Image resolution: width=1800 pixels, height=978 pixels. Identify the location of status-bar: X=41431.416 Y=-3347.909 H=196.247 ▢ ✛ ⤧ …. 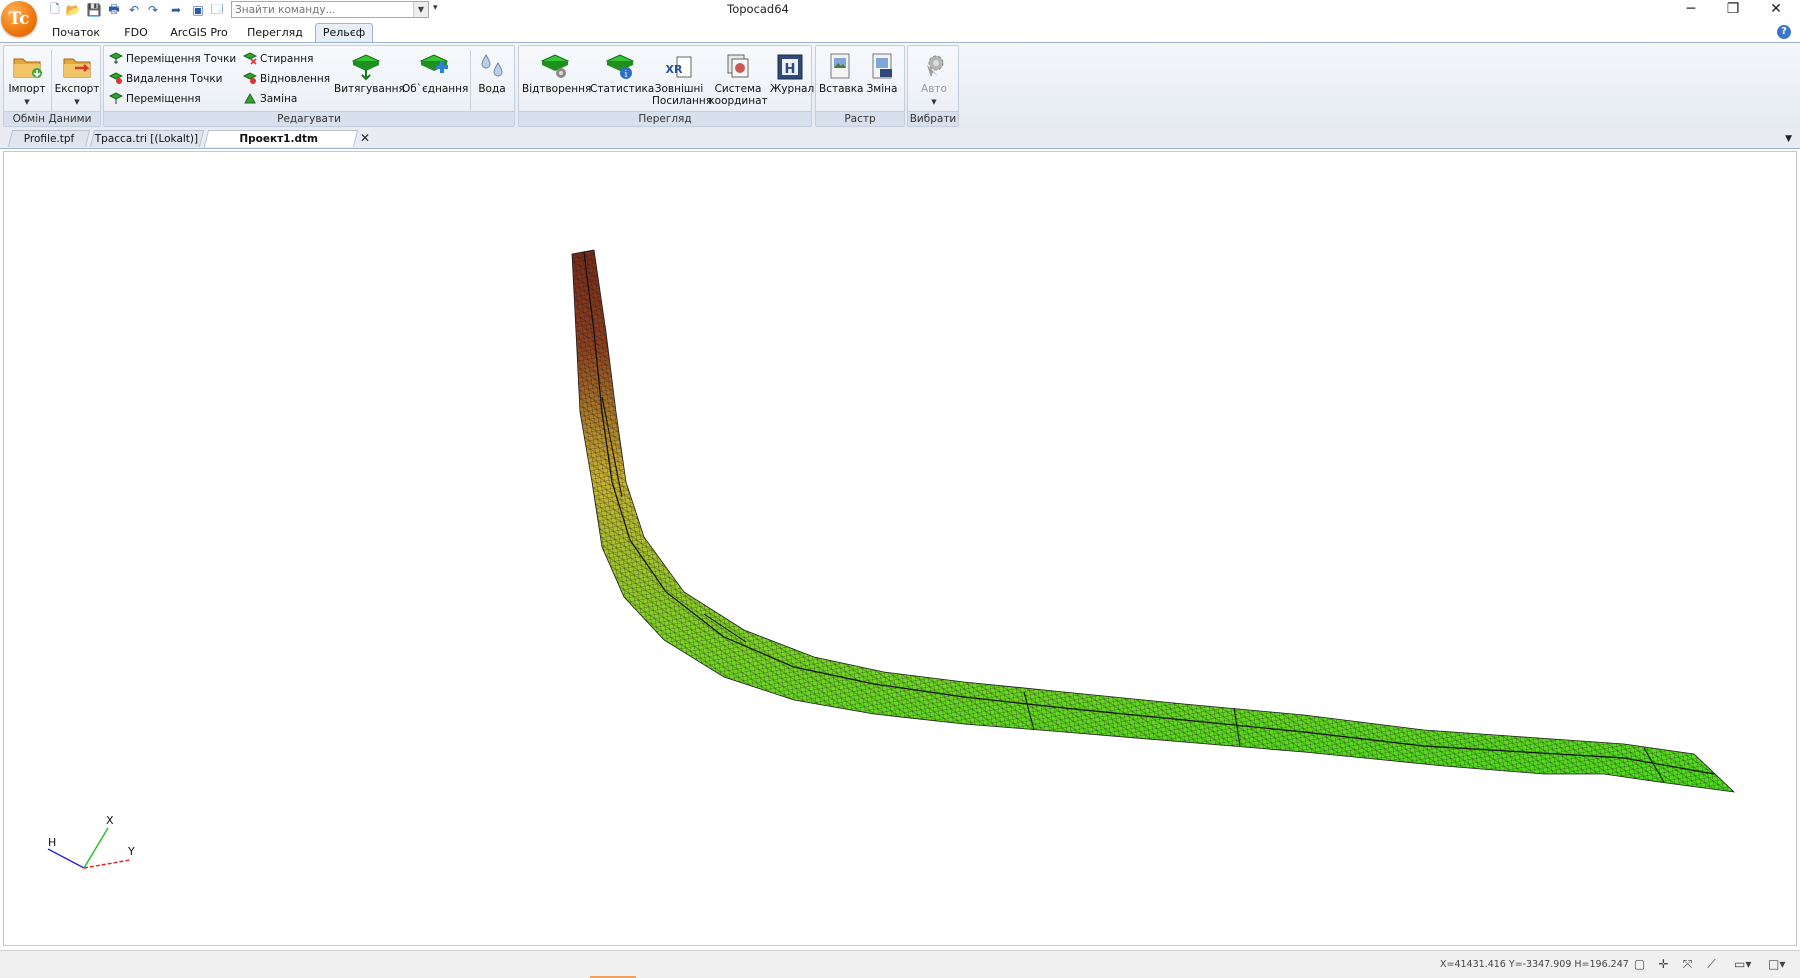
(900, 964).